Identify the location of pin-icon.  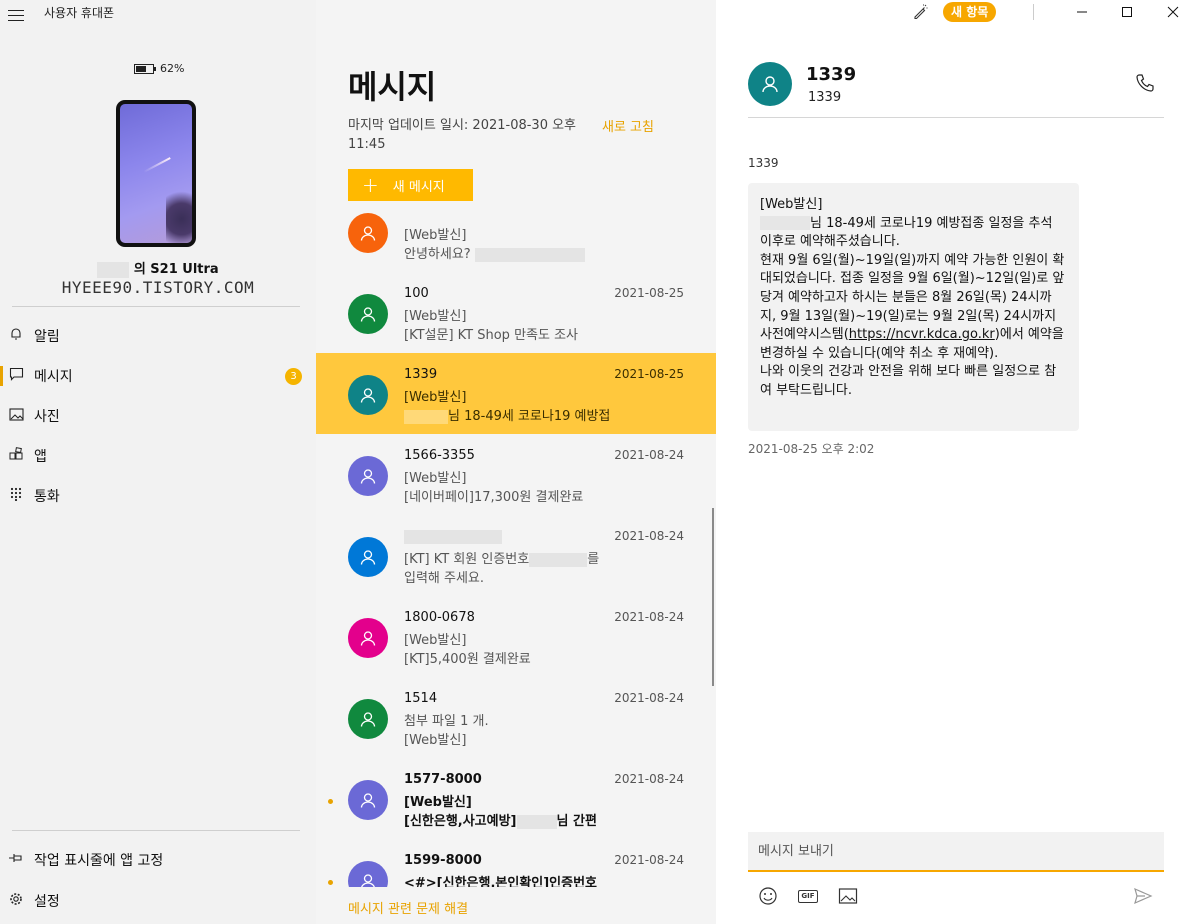
(17, 860).